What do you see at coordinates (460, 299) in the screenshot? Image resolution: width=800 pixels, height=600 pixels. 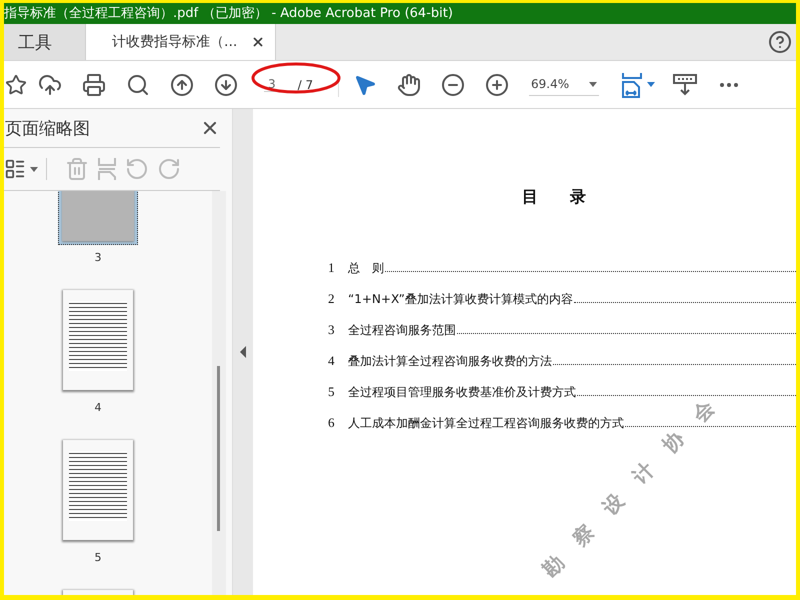 I see `toc-entry: “1+N+X”叠加法计算收费计算模式的内容` at bounding box center [460, 299].